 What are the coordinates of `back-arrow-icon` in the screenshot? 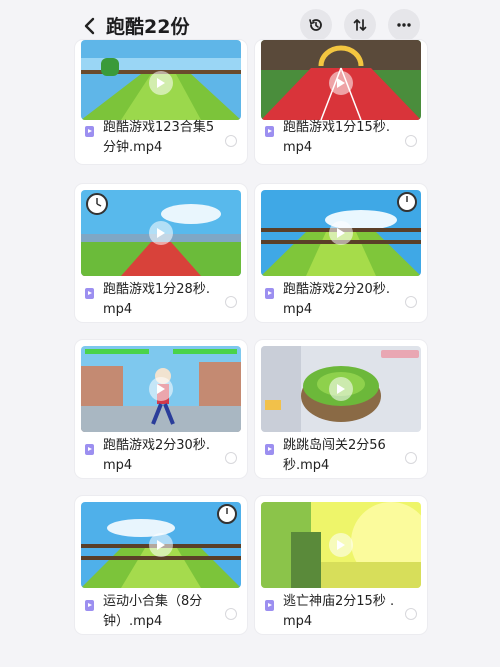 It's located at (89, 26).